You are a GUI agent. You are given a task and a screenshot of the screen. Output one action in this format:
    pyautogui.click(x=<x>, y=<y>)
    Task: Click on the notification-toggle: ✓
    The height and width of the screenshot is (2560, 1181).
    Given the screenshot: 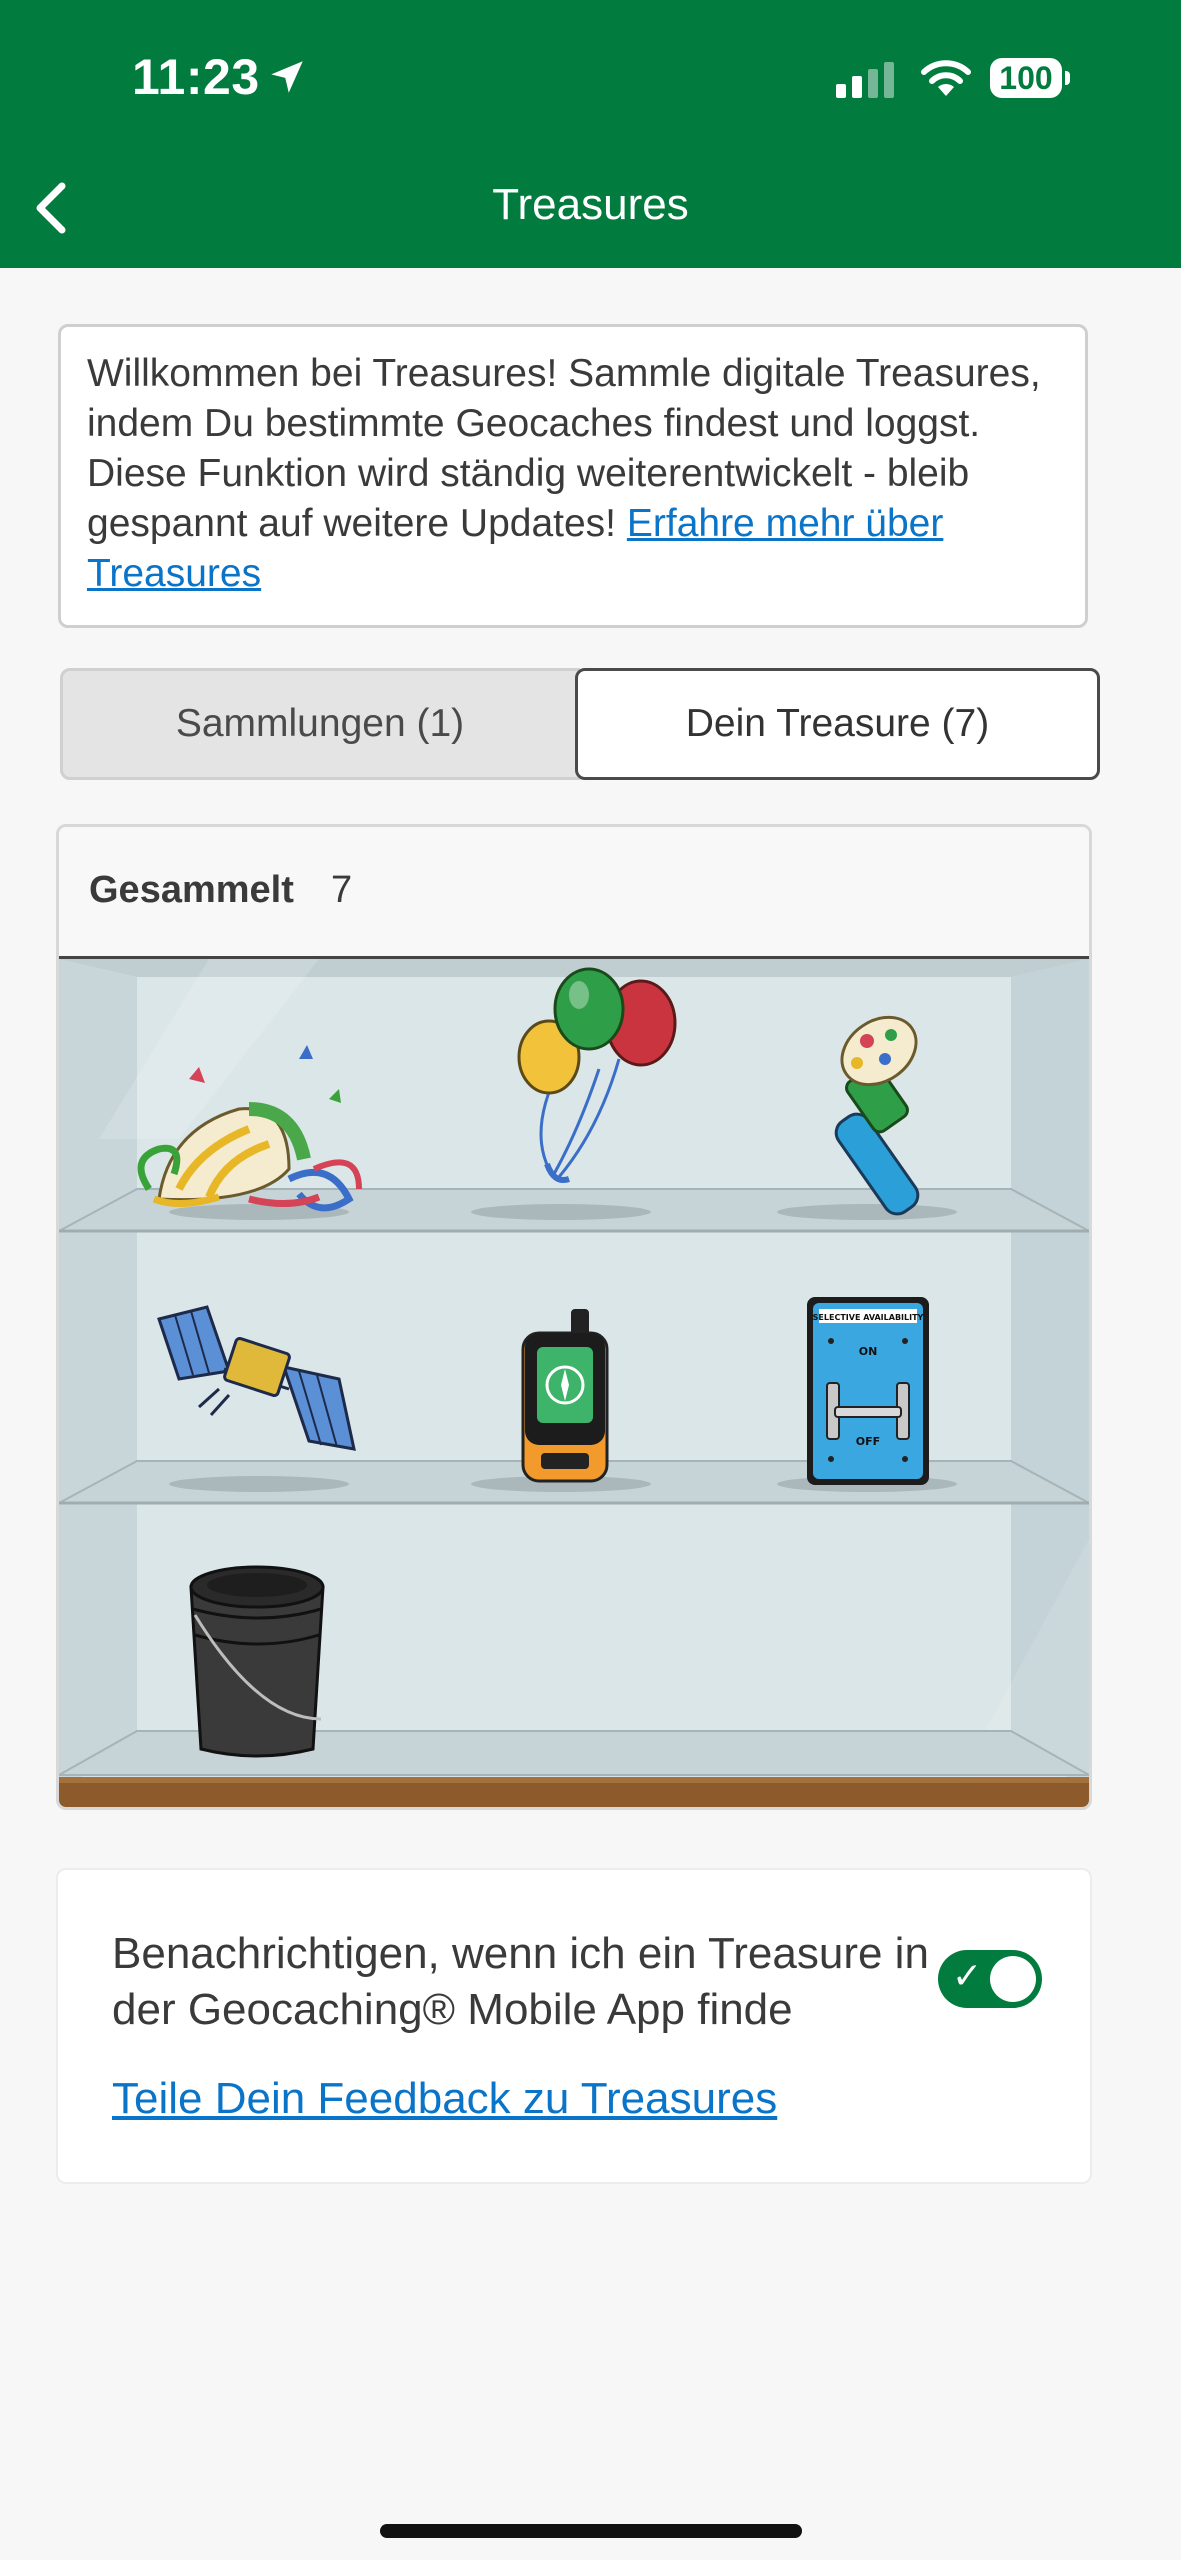 What is the action you would take?
    pyautogui.click(x=990, y=1979)
    